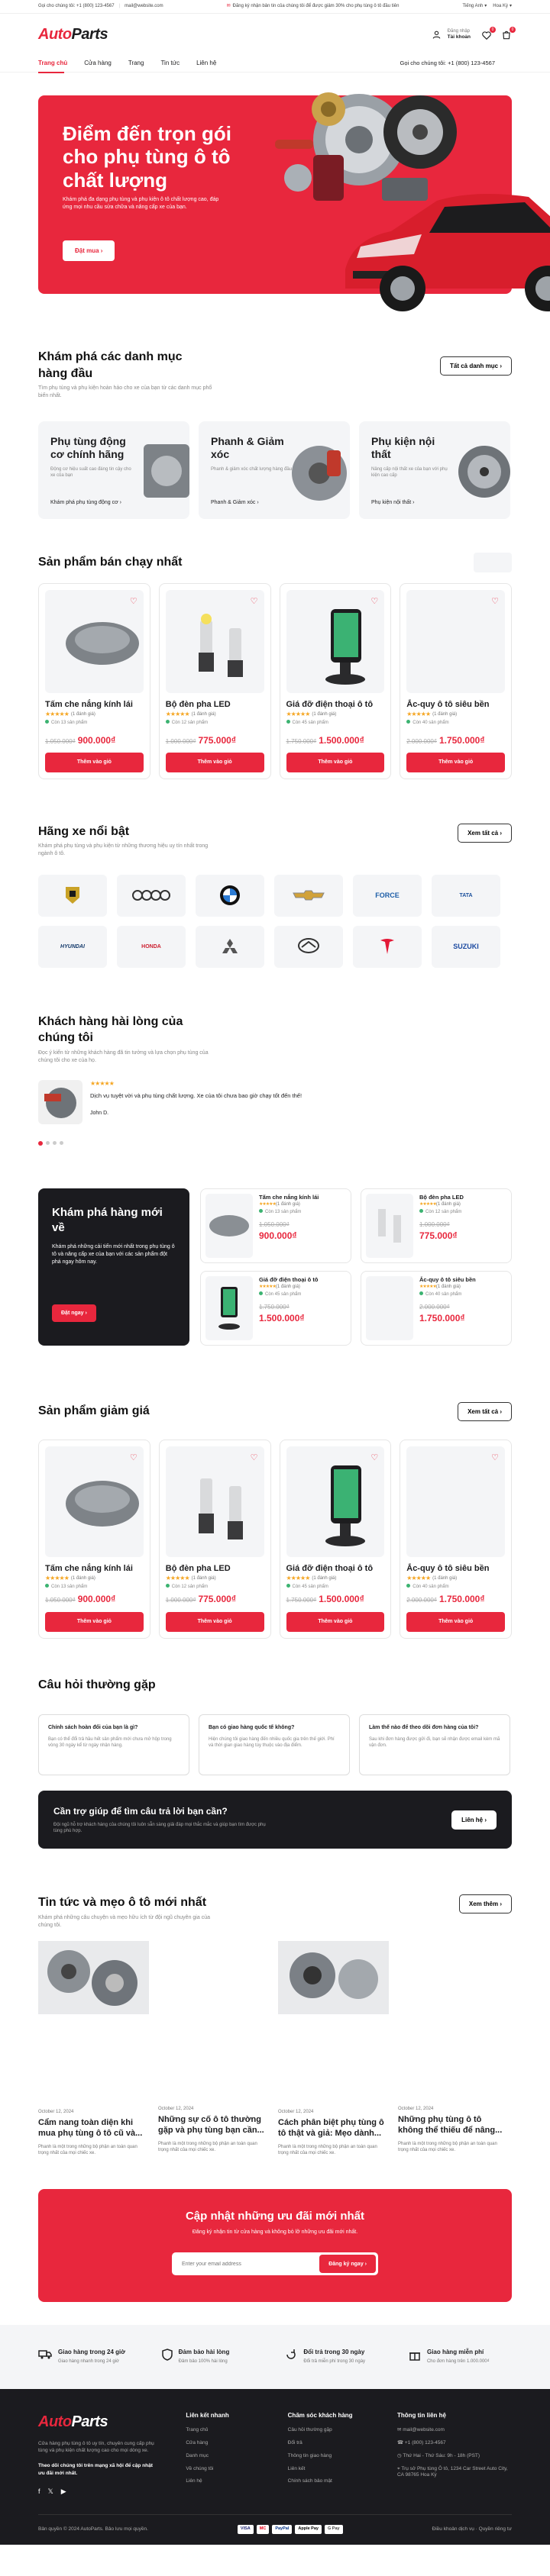 This screenshot has width=550, height=2576. I want to click on nav-item-pages: Trang, so click(136, 64).